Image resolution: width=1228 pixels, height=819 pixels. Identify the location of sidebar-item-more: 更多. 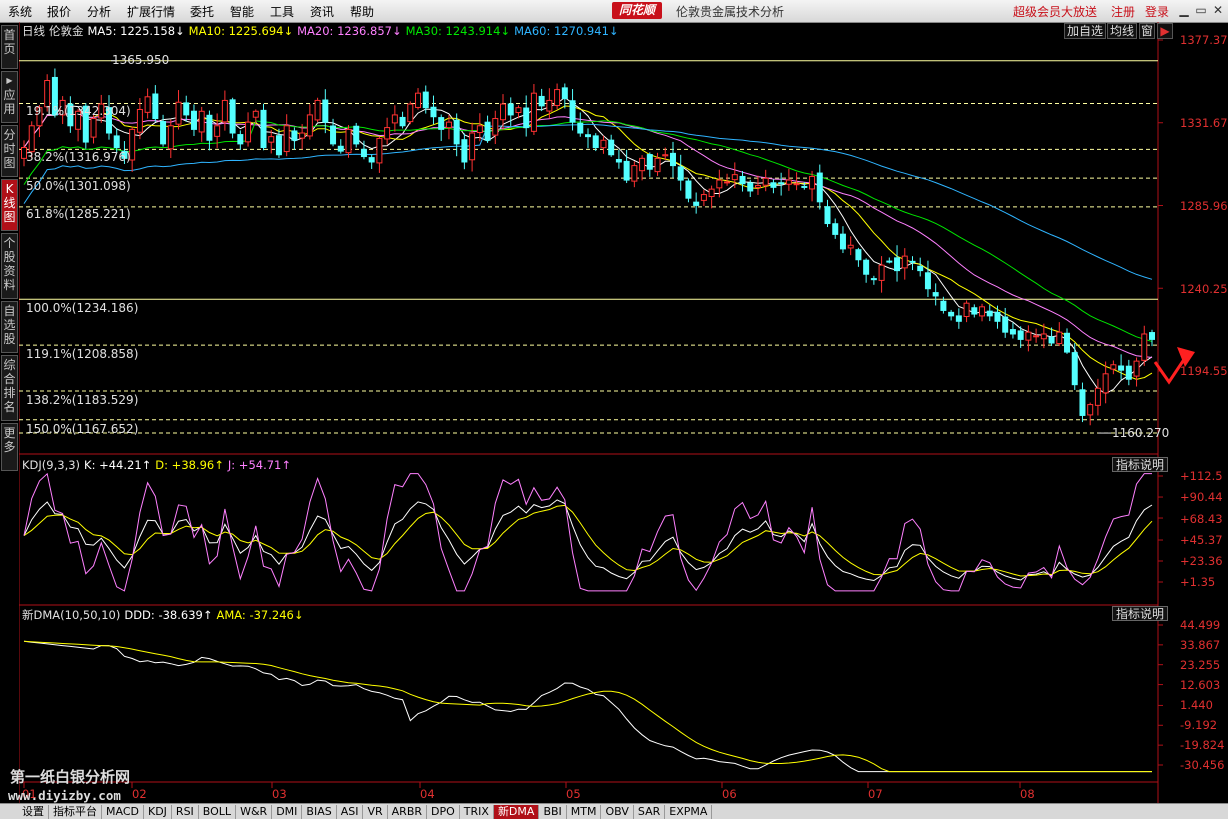
(9, 447).